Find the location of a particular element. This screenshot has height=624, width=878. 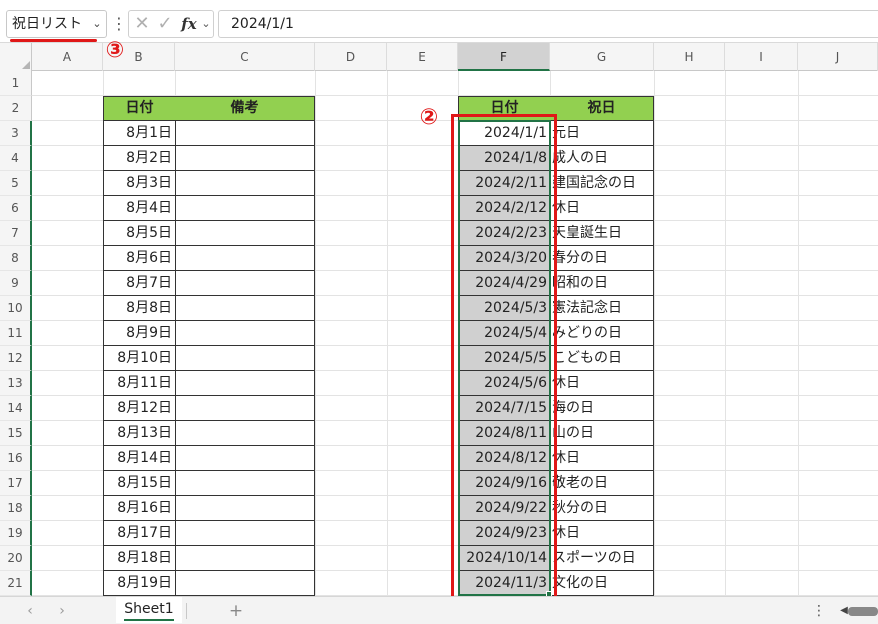

column-header-a: A is located at coordinates (67, 57).